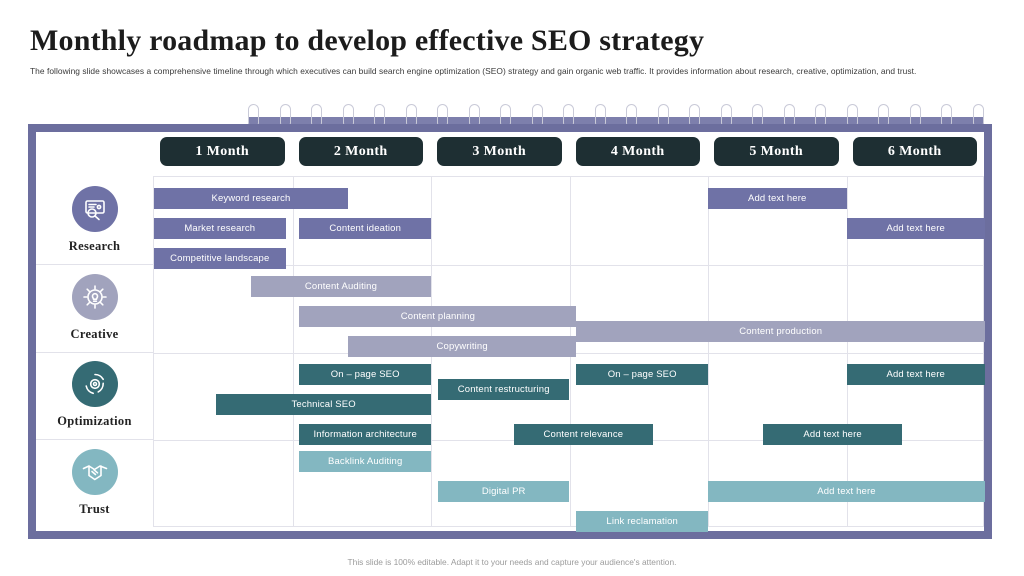  I want to click on month-pill-4: 4 Month, so click(637, 151).